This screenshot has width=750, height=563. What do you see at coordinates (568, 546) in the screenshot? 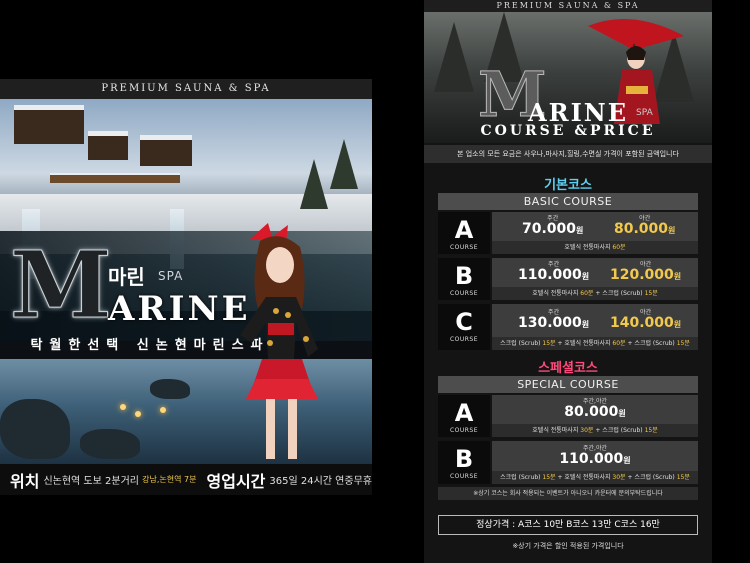
I see `discount-footnote: ※상기 가격은 할인 적용된 가격입니다` at bounding box center [568, 546].